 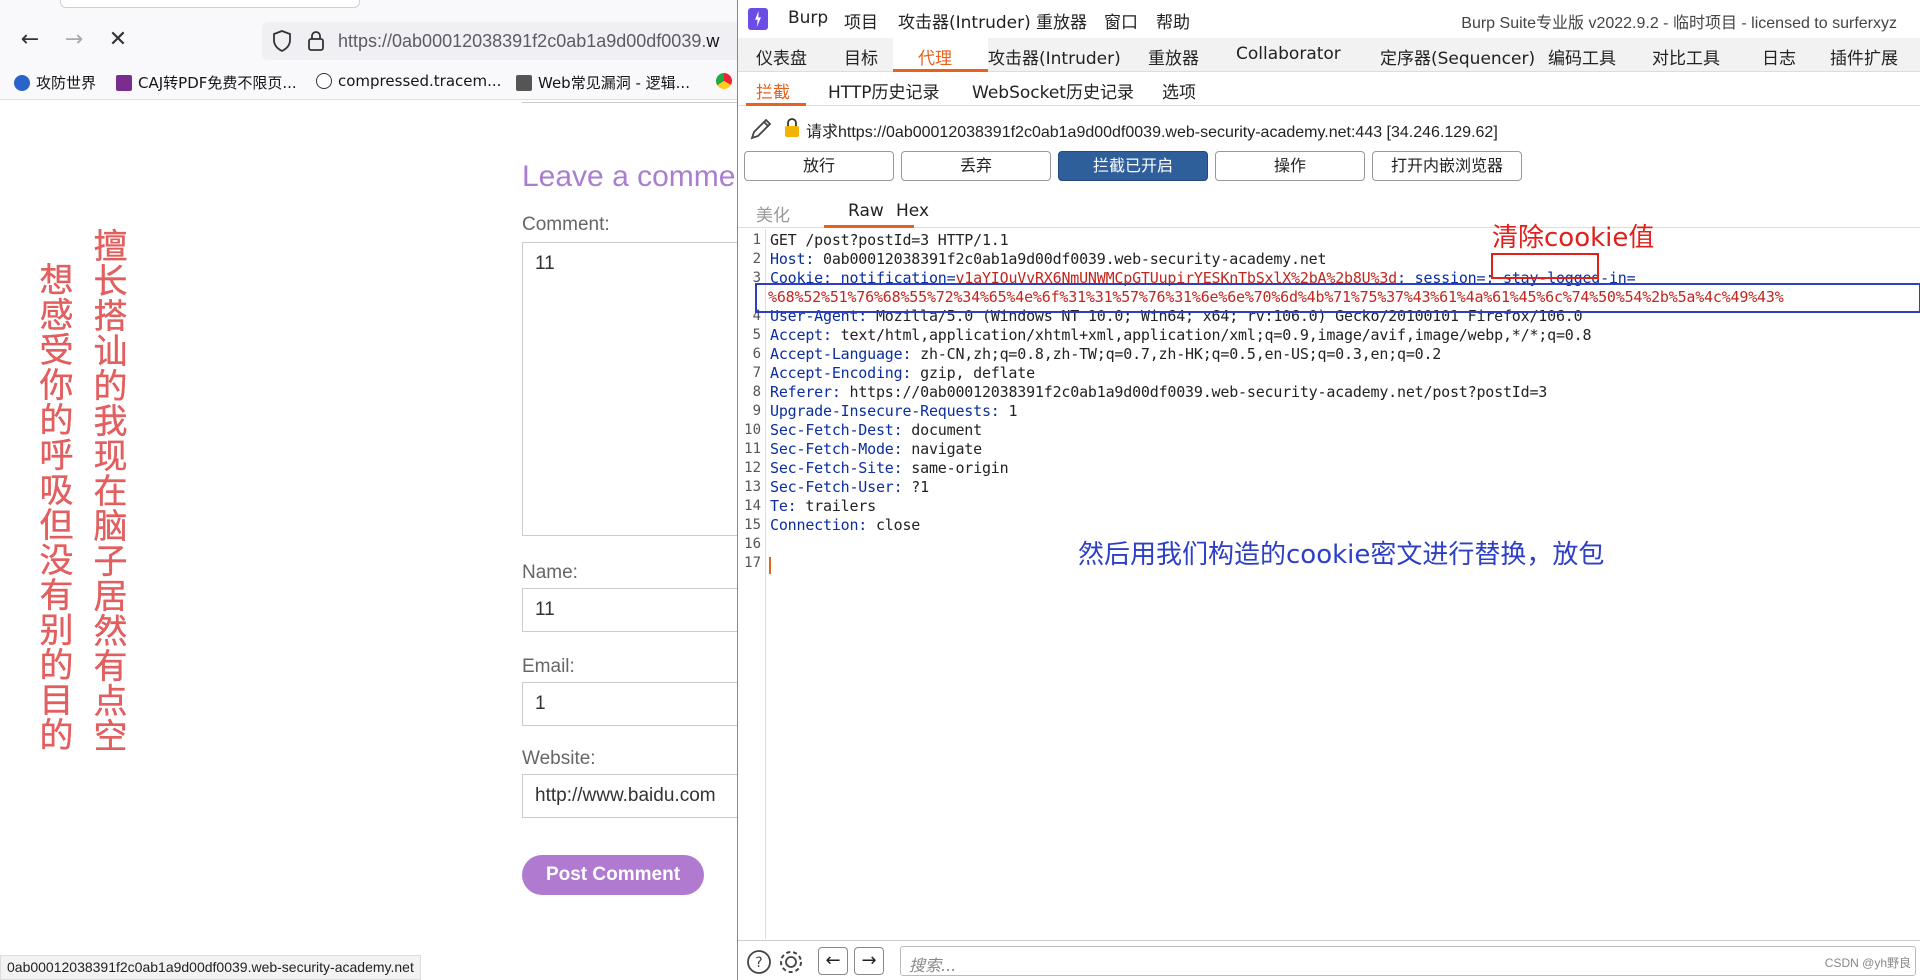 I want to click on active-subtab-indicator, so click(x=776, y=104).